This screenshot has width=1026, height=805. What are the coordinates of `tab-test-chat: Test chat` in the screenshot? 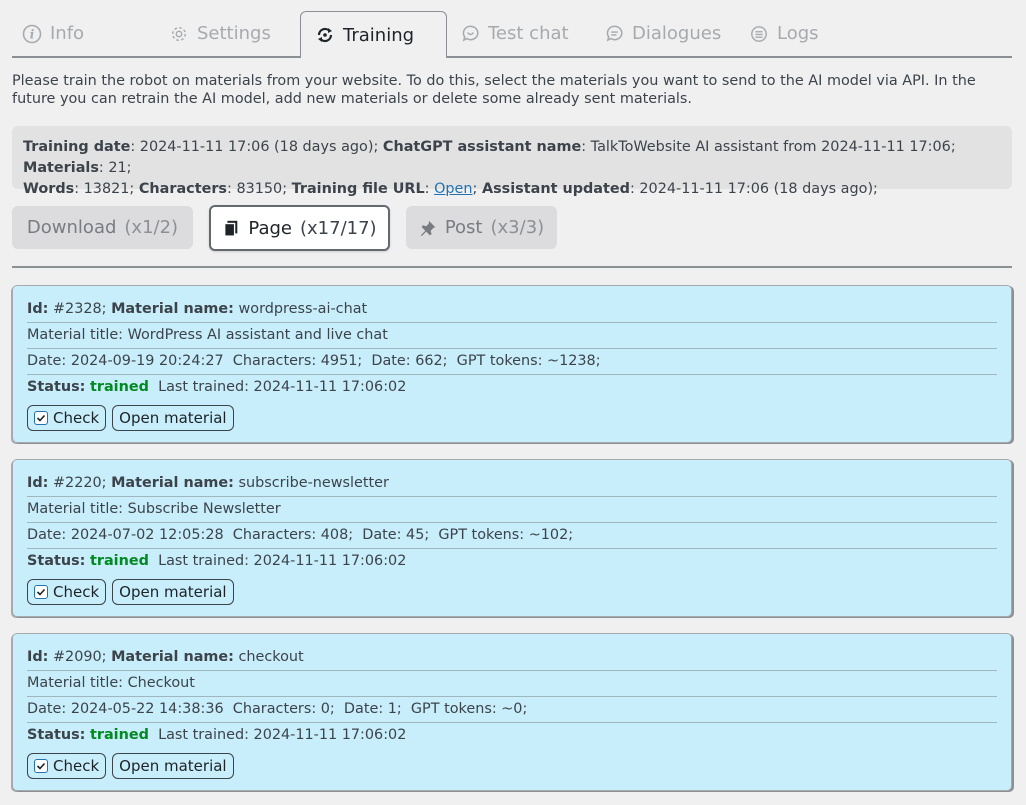 It's located at (514, 33).